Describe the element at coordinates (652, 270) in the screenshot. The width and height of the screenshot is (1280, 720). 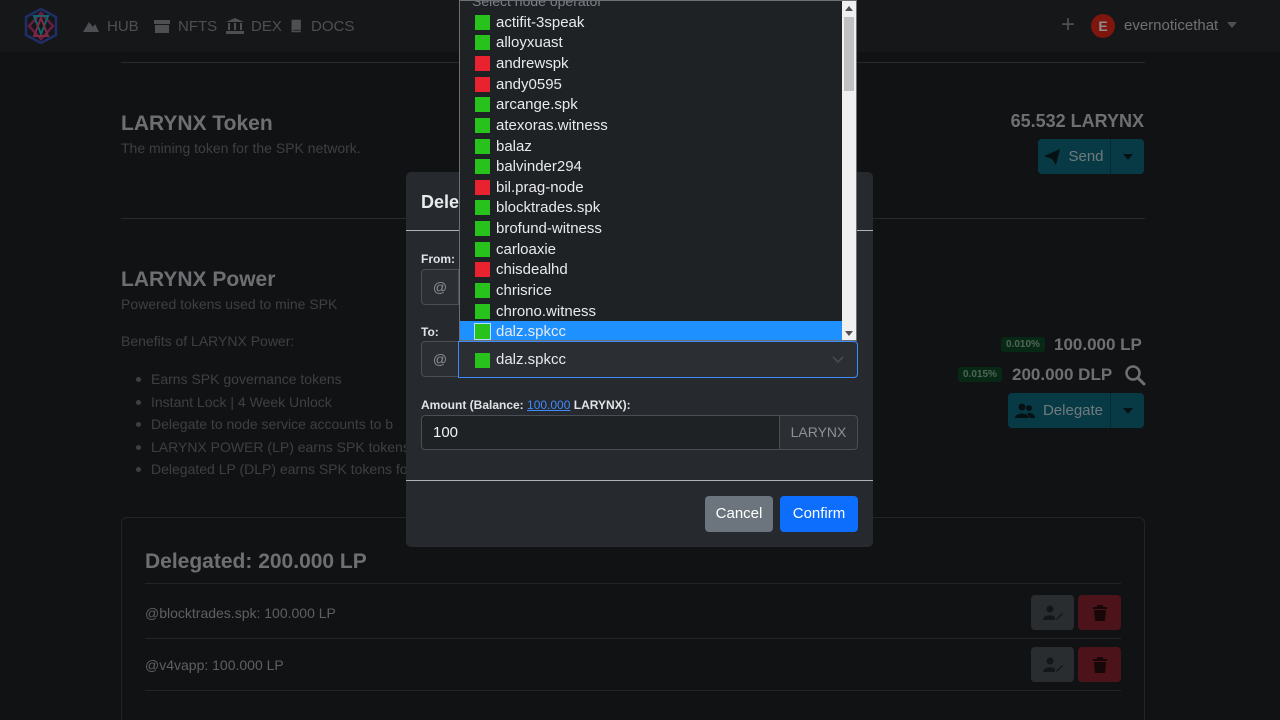
I see `dropdown-option: chisdealhd` at that location.